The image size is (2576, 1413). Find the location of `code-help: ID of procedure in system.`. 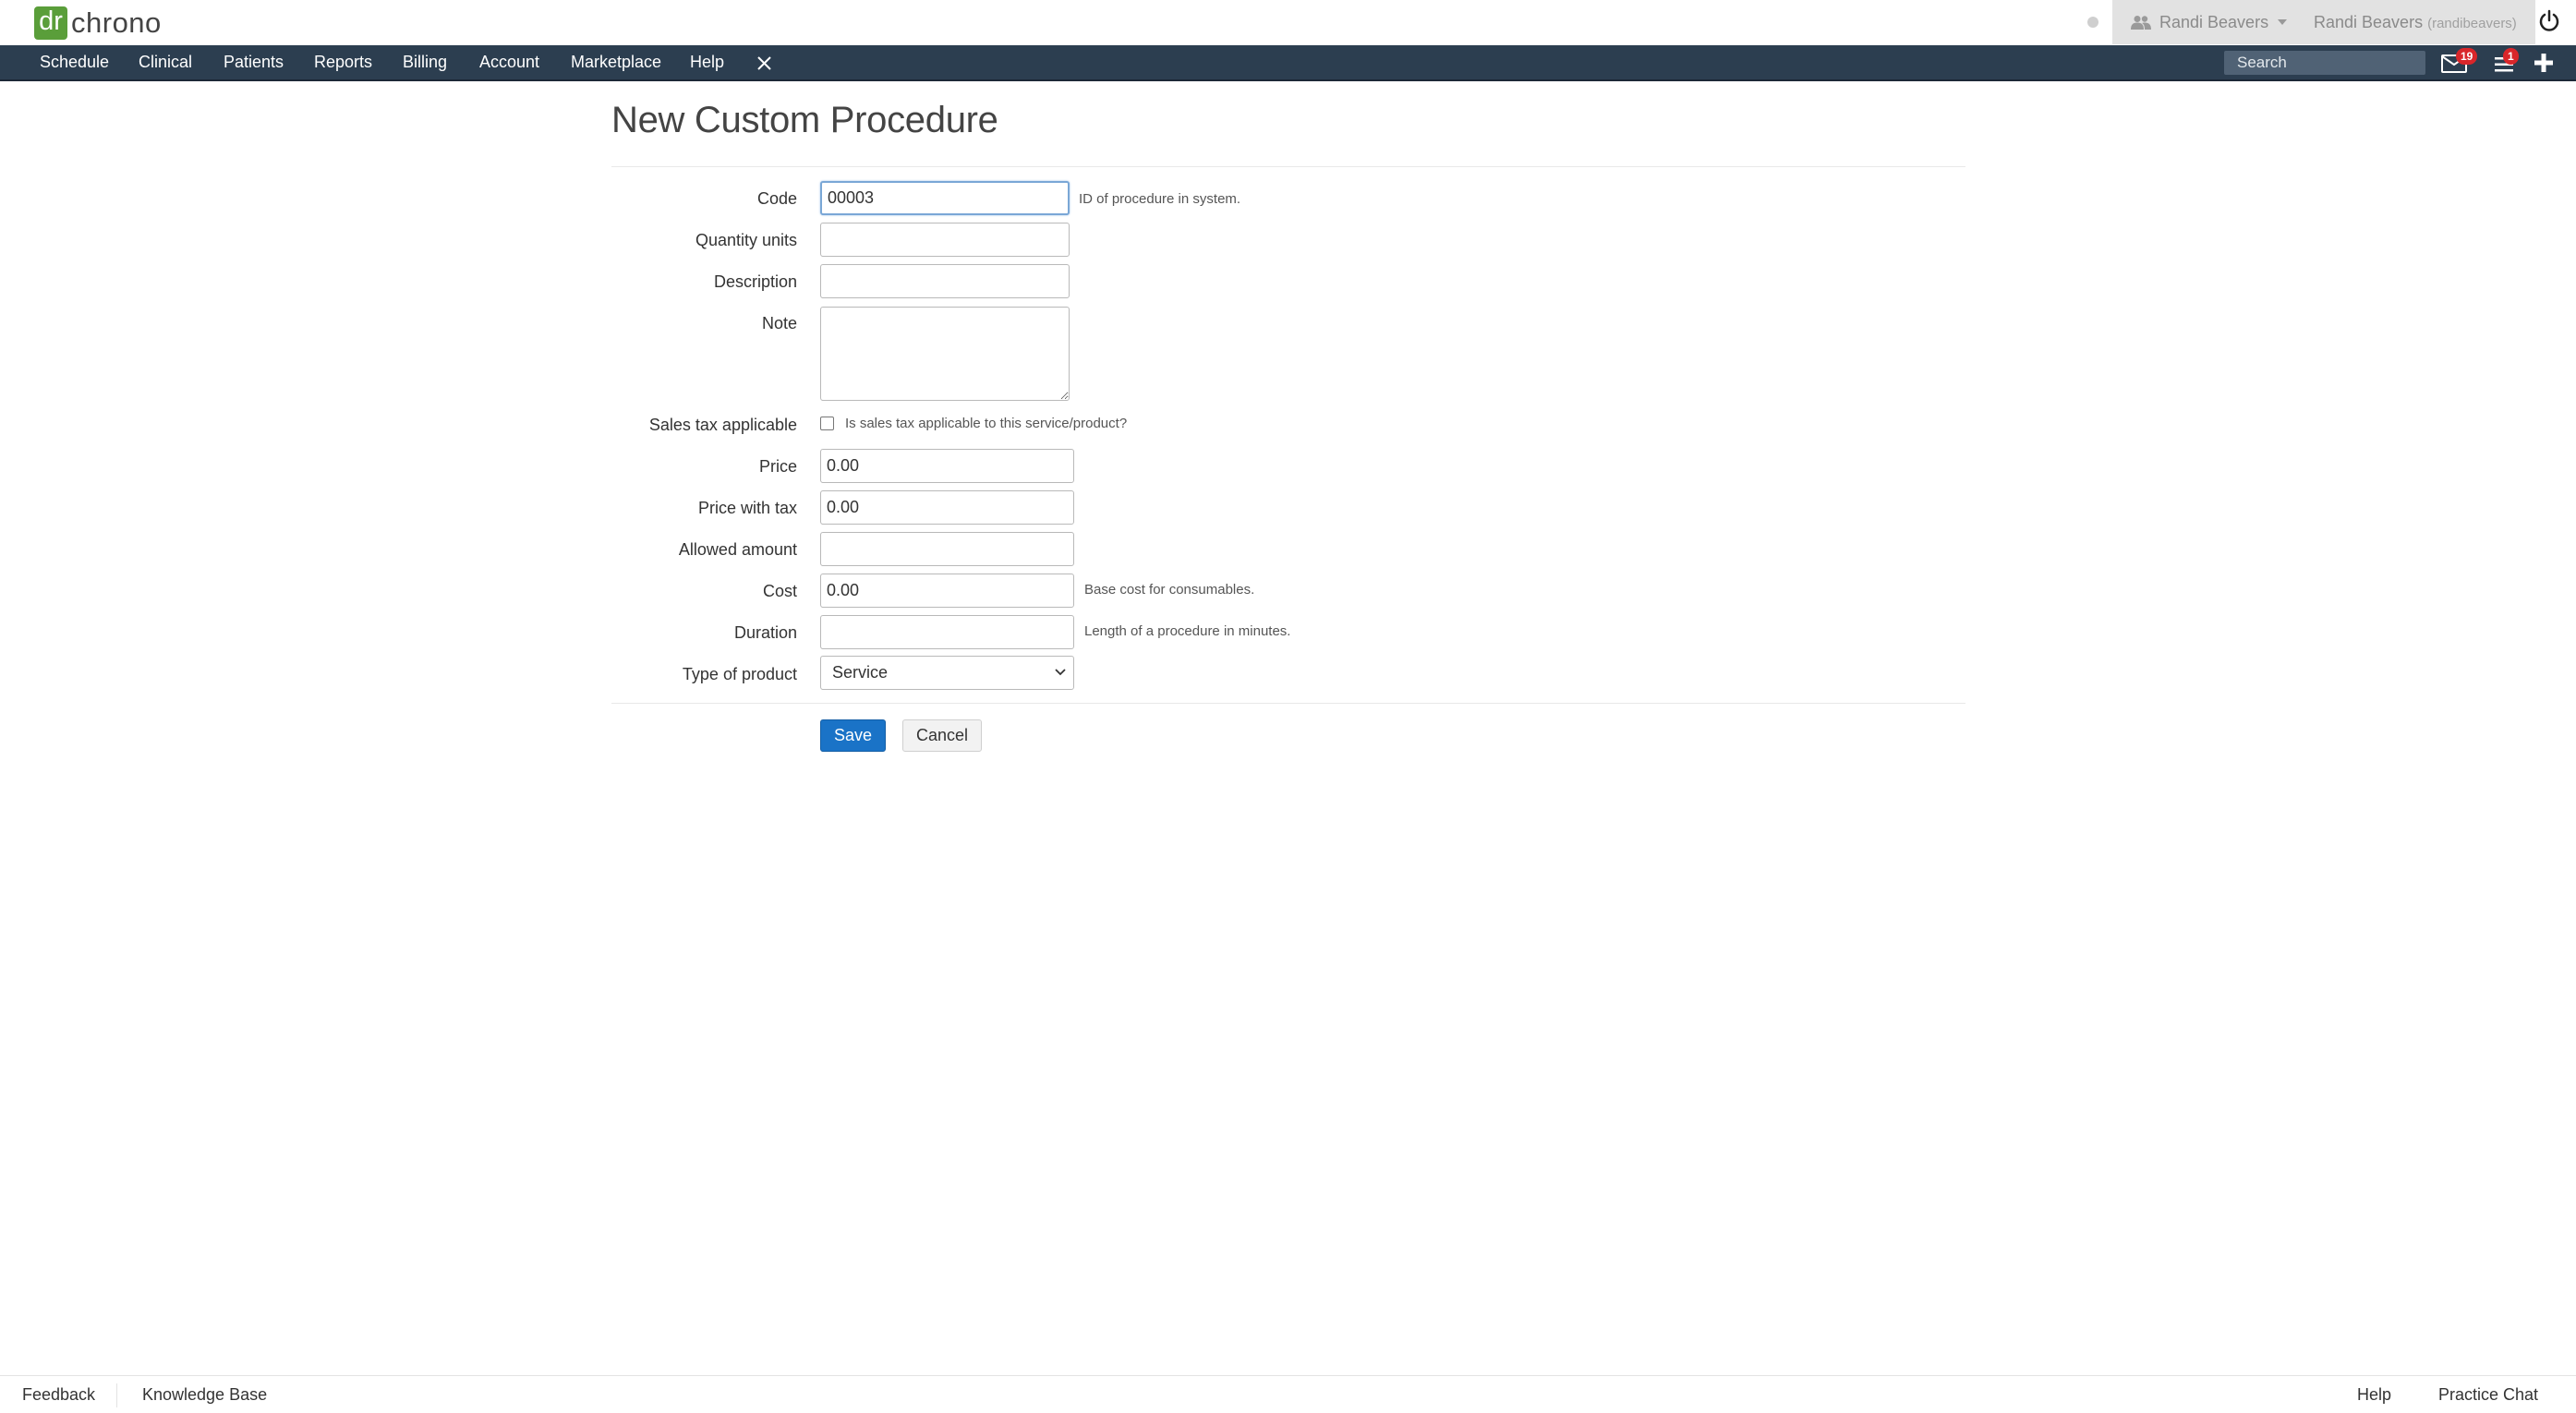

code-help: ID of procedure in system. is located at coordinates (1160, 199).